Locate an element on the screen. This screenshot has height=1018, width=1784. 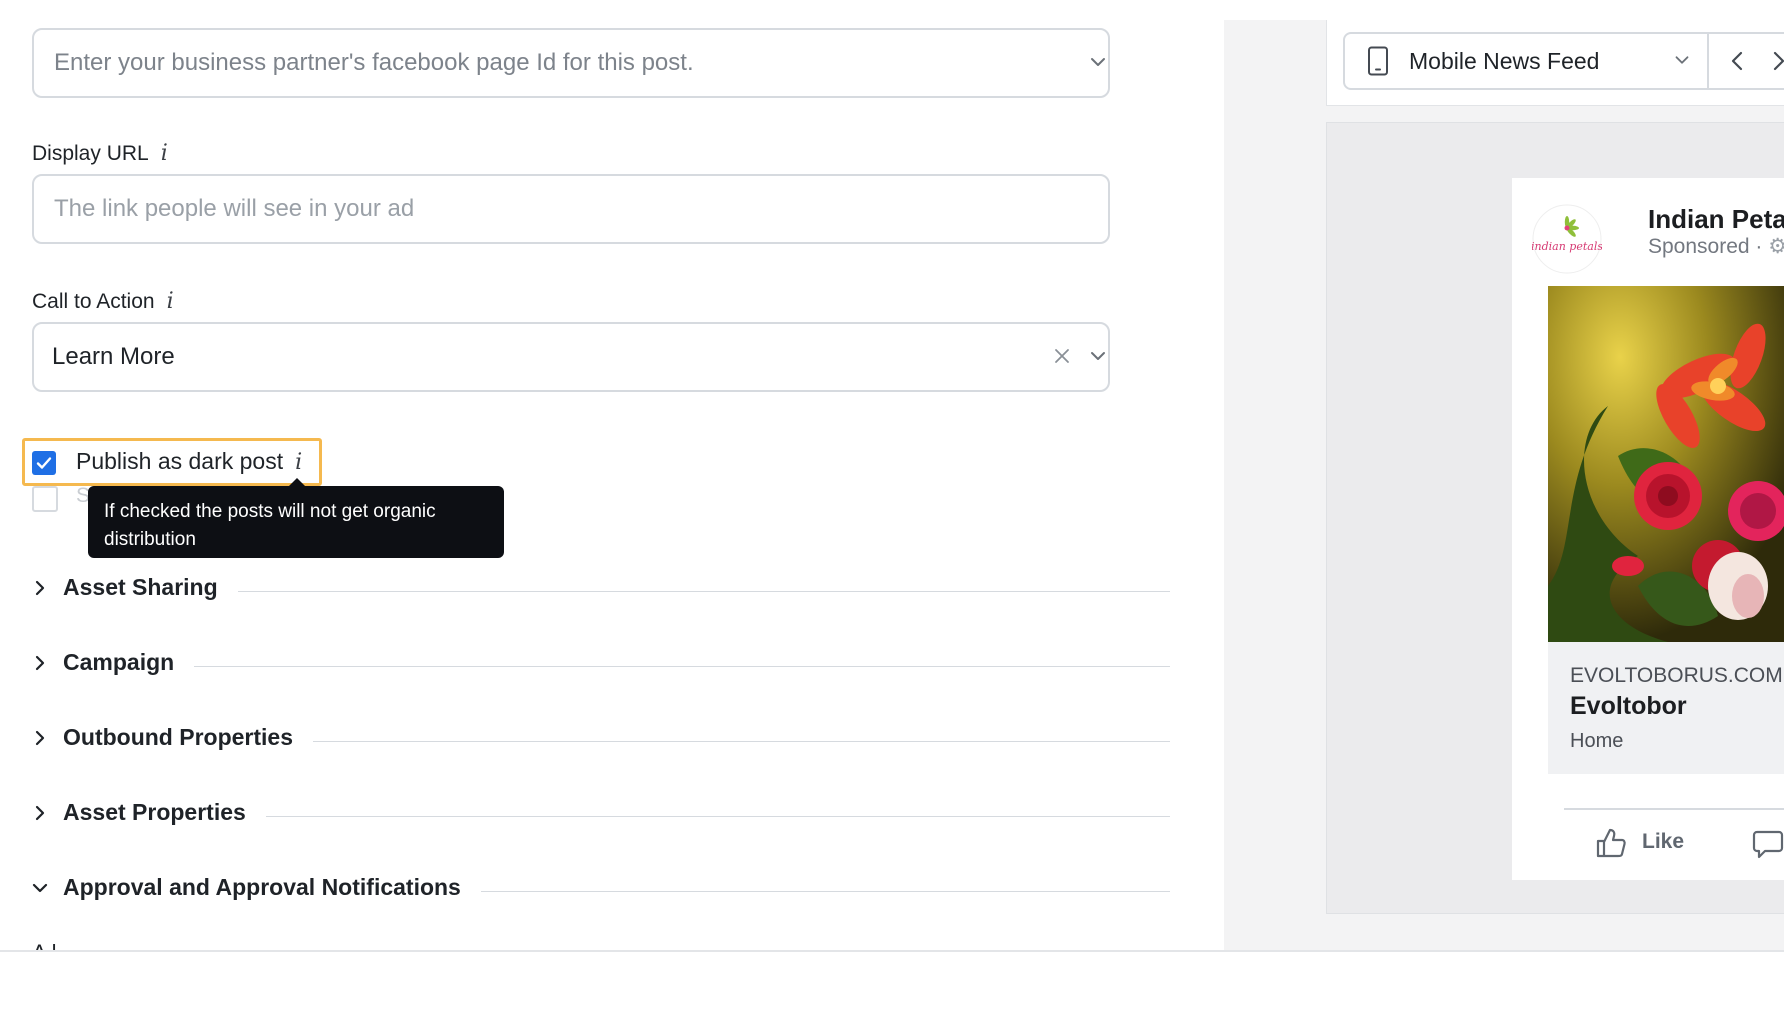
section-divider is located at coordinates (616, 666).